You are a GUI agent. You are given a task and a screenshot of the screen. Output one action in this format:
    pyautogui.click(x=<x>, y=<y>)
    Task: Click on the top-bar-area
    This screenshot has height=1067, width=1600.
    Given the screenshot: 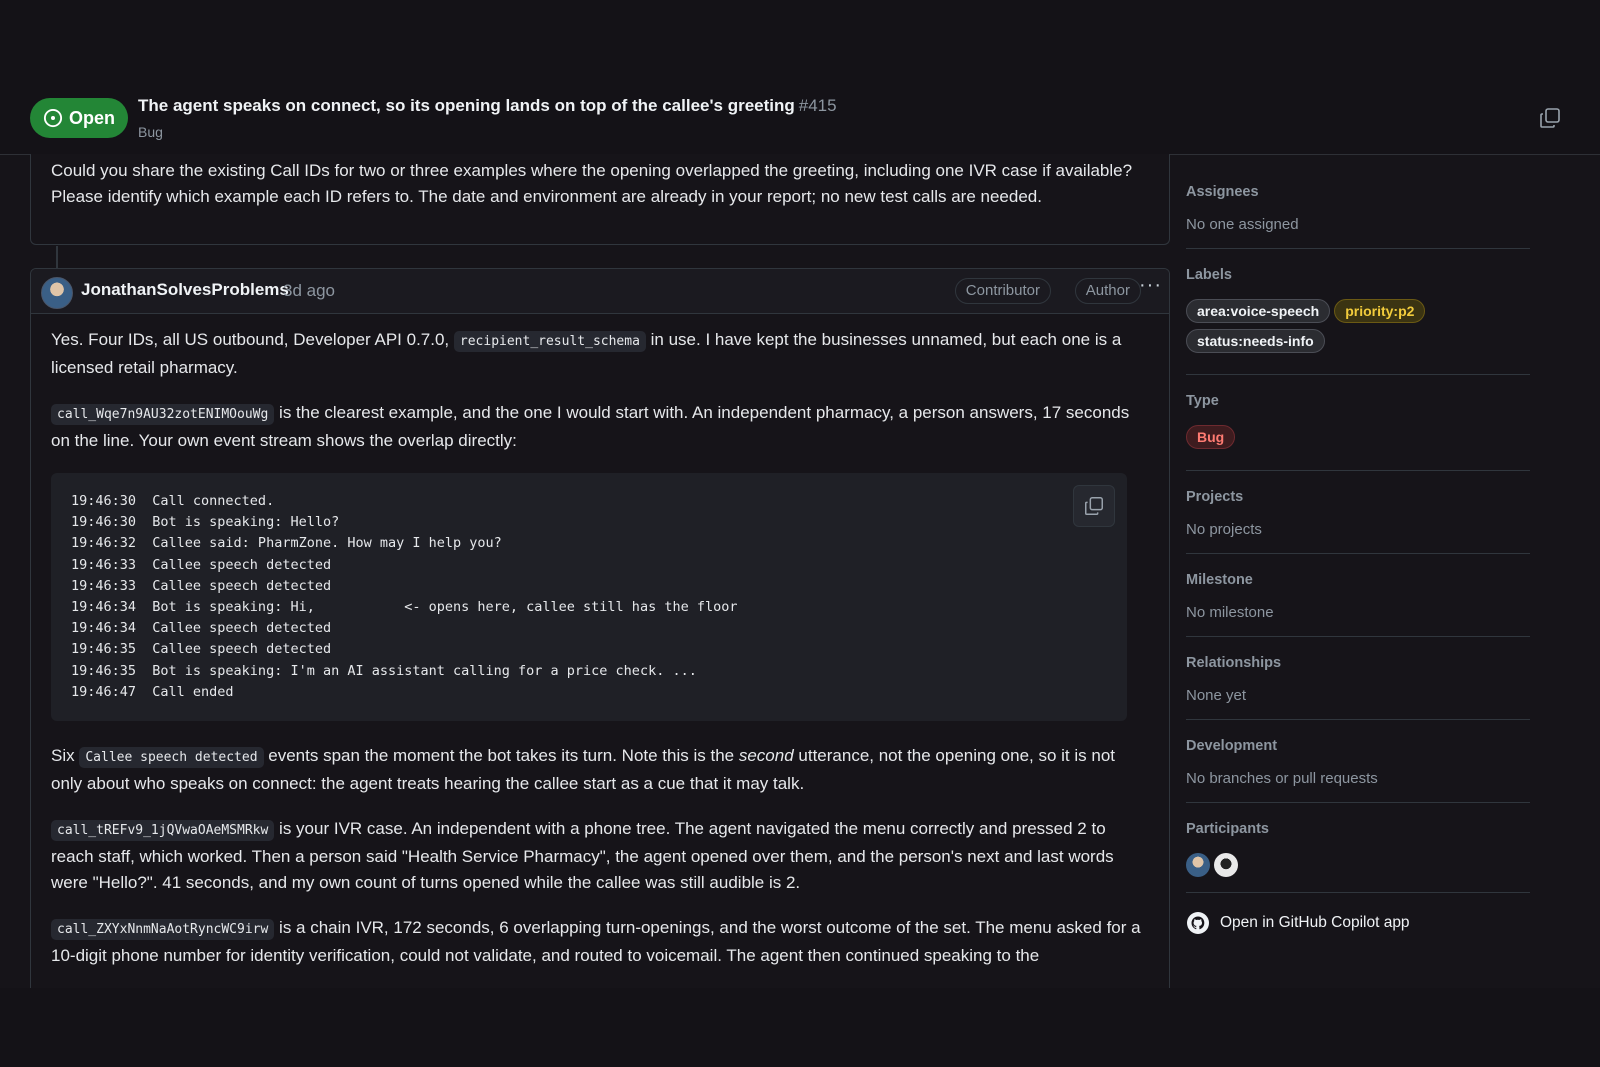 What is the action you would take?
    pyautogui.click(x=800, y=45)
    